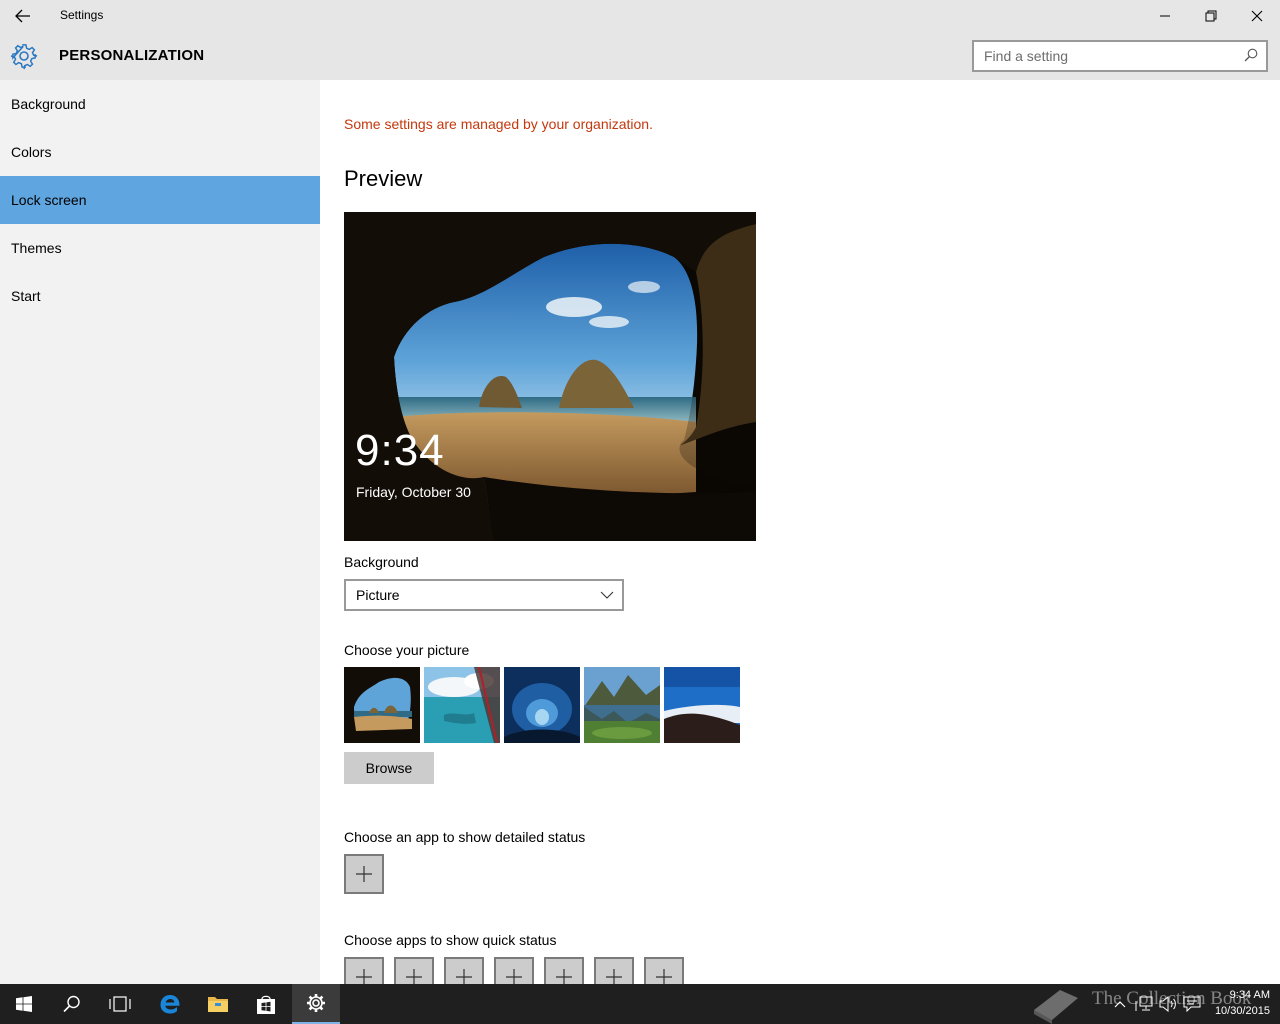 Image resolution: width=1280 pixels, height=1024 pixels. Describe the element at coordinates (607, 595) in the screenshot. I see `chevron-down-icon` at that location.